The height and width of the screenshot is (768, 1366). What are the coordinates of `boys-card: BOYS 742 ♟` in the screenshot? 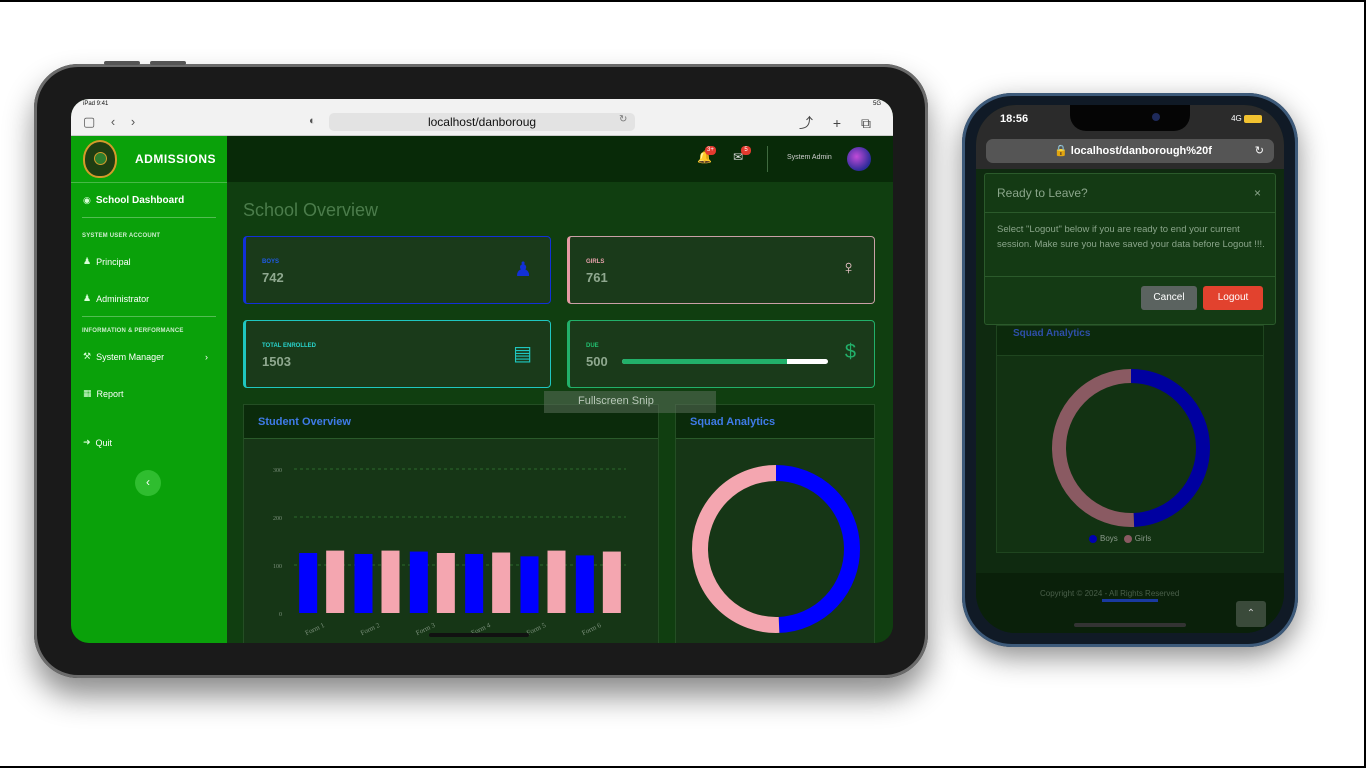 It's located at (397, 270).